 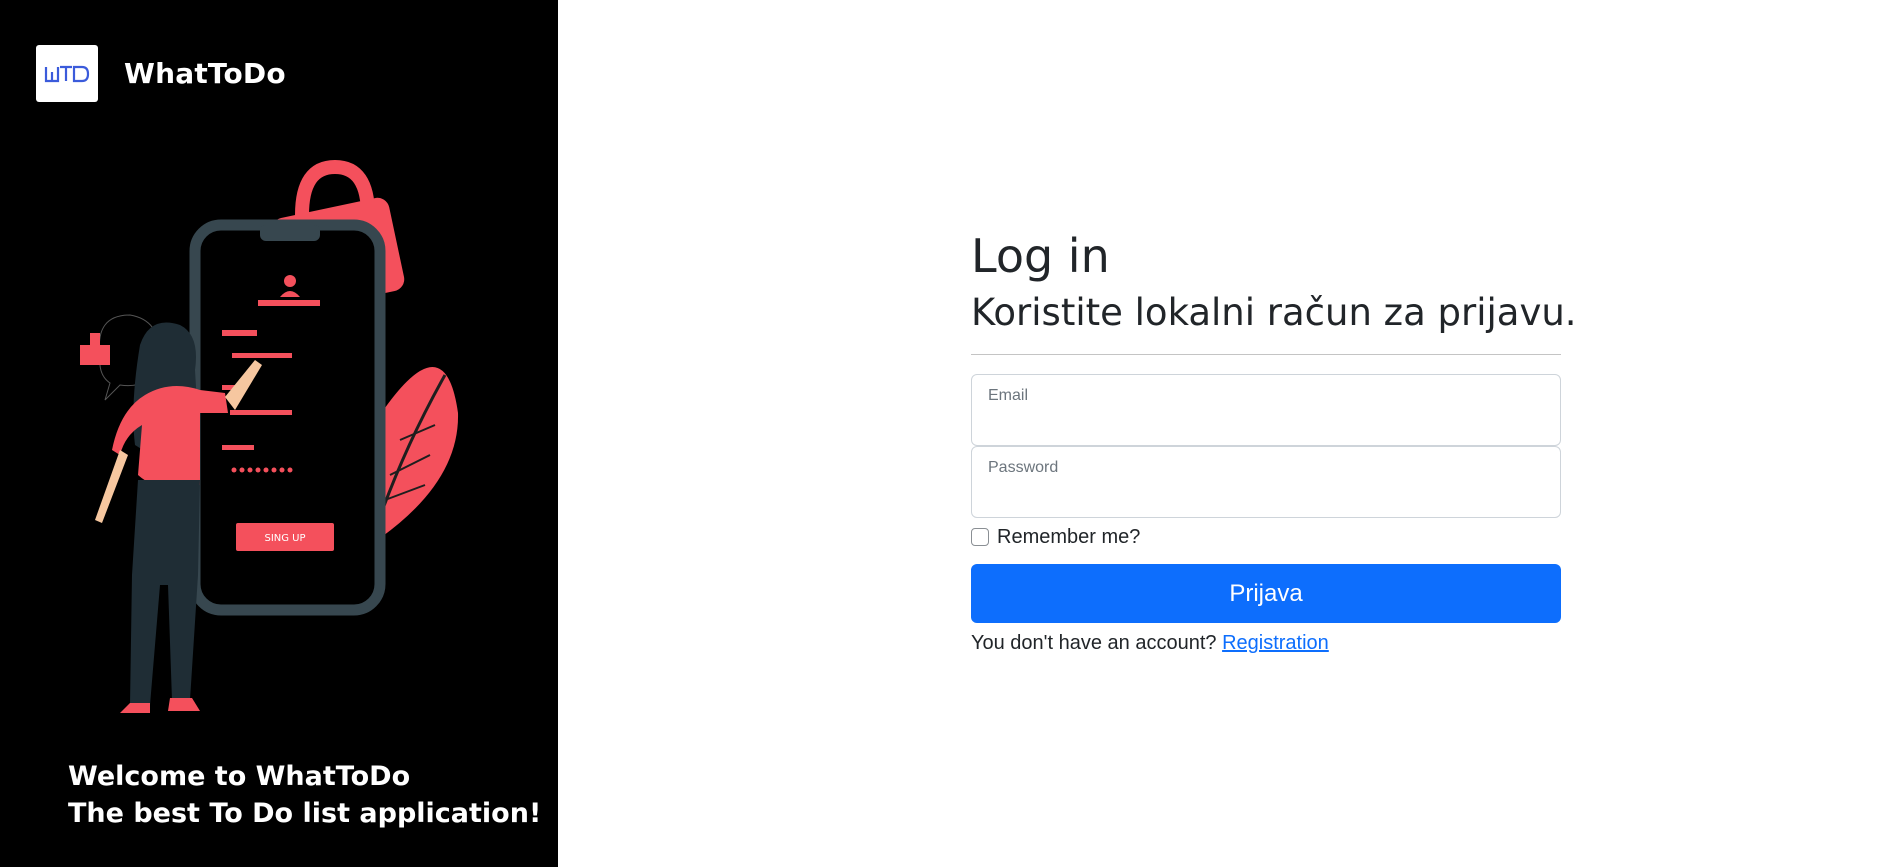 What do you see at coordinates (1023, 467) in the screenshot?
I see `password-label: Password` at bounding box center [1023, 467].